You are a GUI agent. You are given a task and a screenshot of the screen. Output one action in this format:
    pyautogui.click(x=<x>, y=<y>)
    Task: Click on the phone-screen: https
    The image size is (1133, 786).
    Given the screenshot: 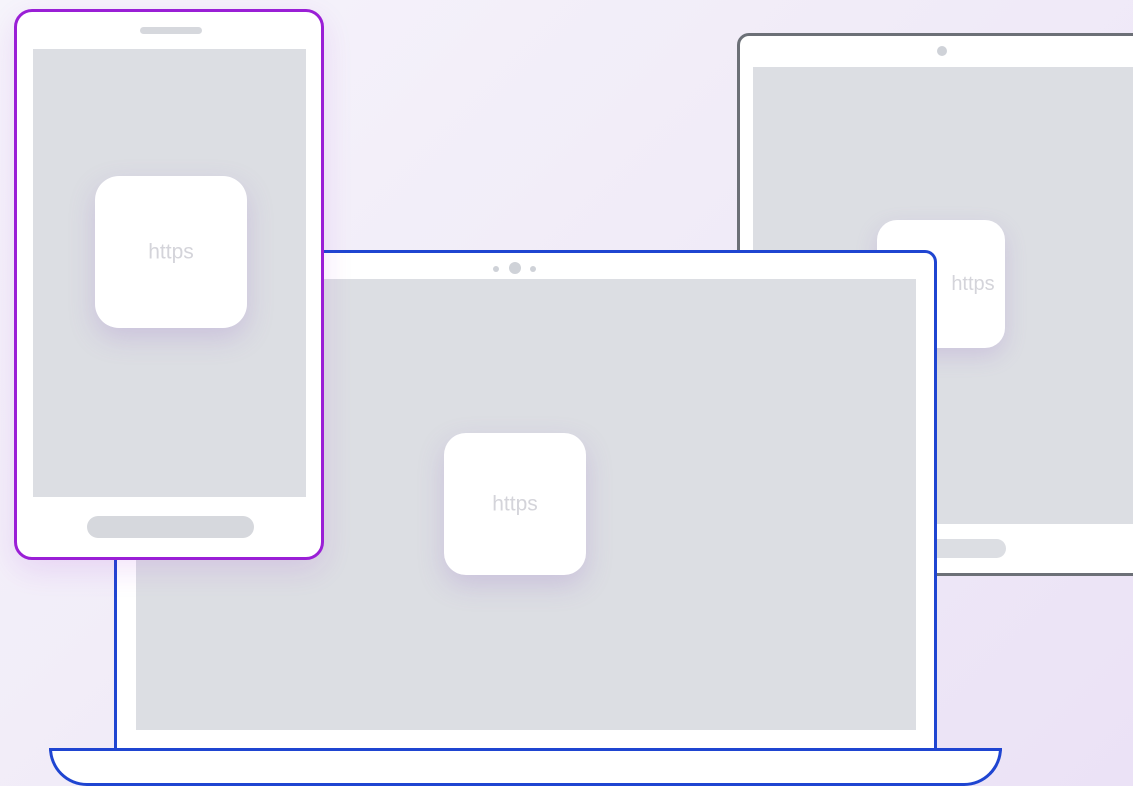 What is the action you would take?
    pyautogui.click(x=169, y=273)
    